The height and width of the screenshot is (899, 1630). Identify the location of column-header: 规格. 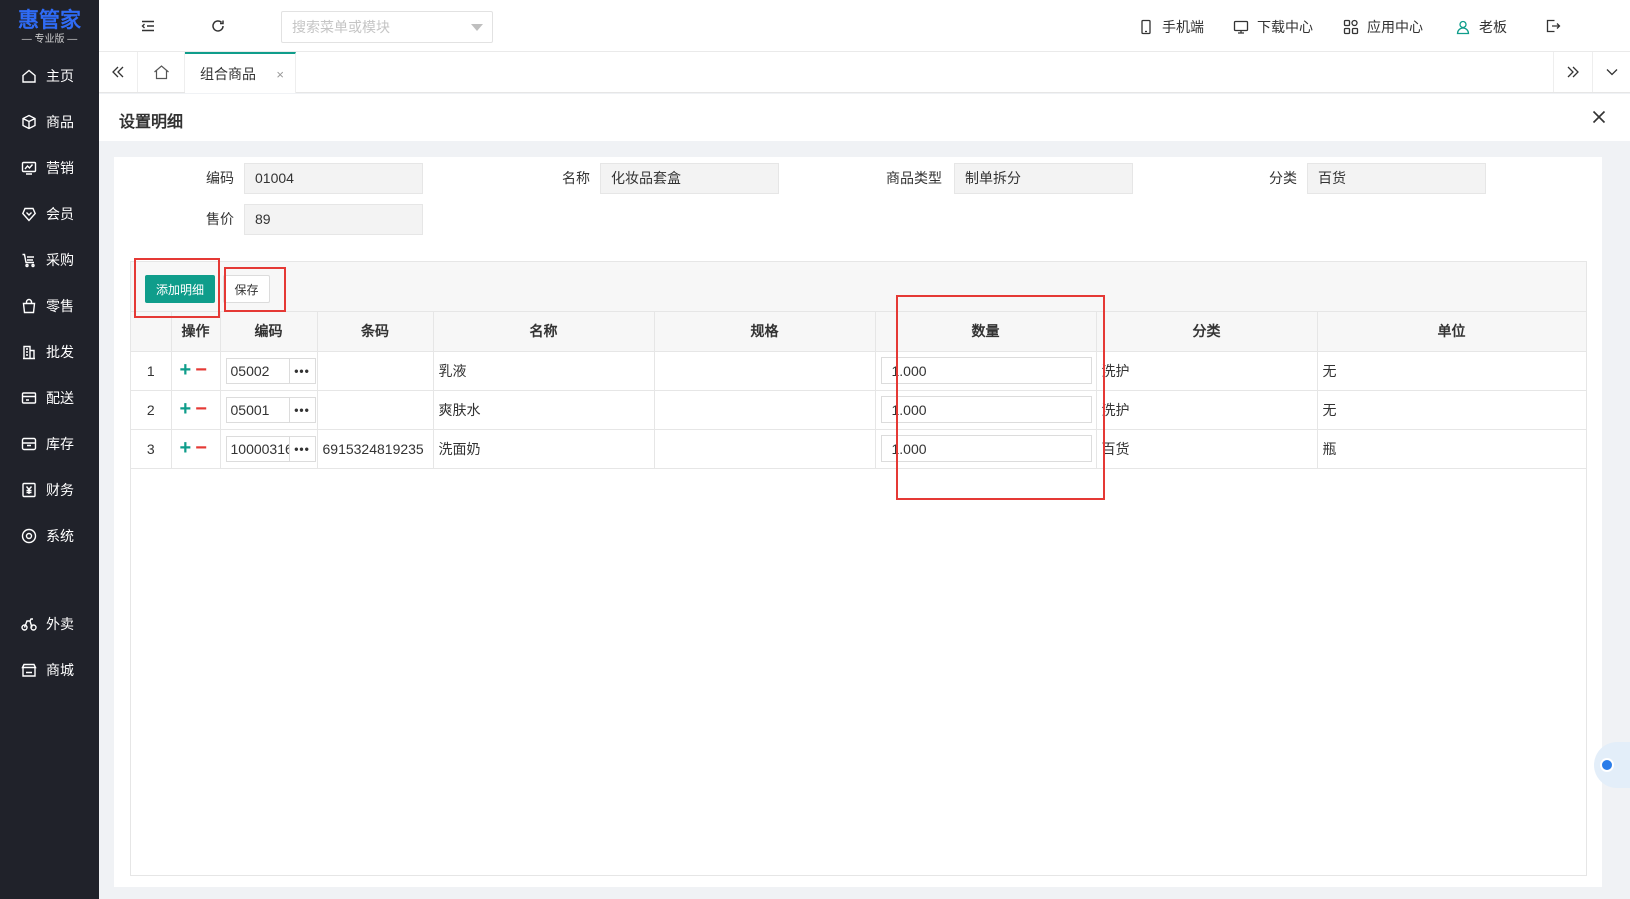
(765, 332).